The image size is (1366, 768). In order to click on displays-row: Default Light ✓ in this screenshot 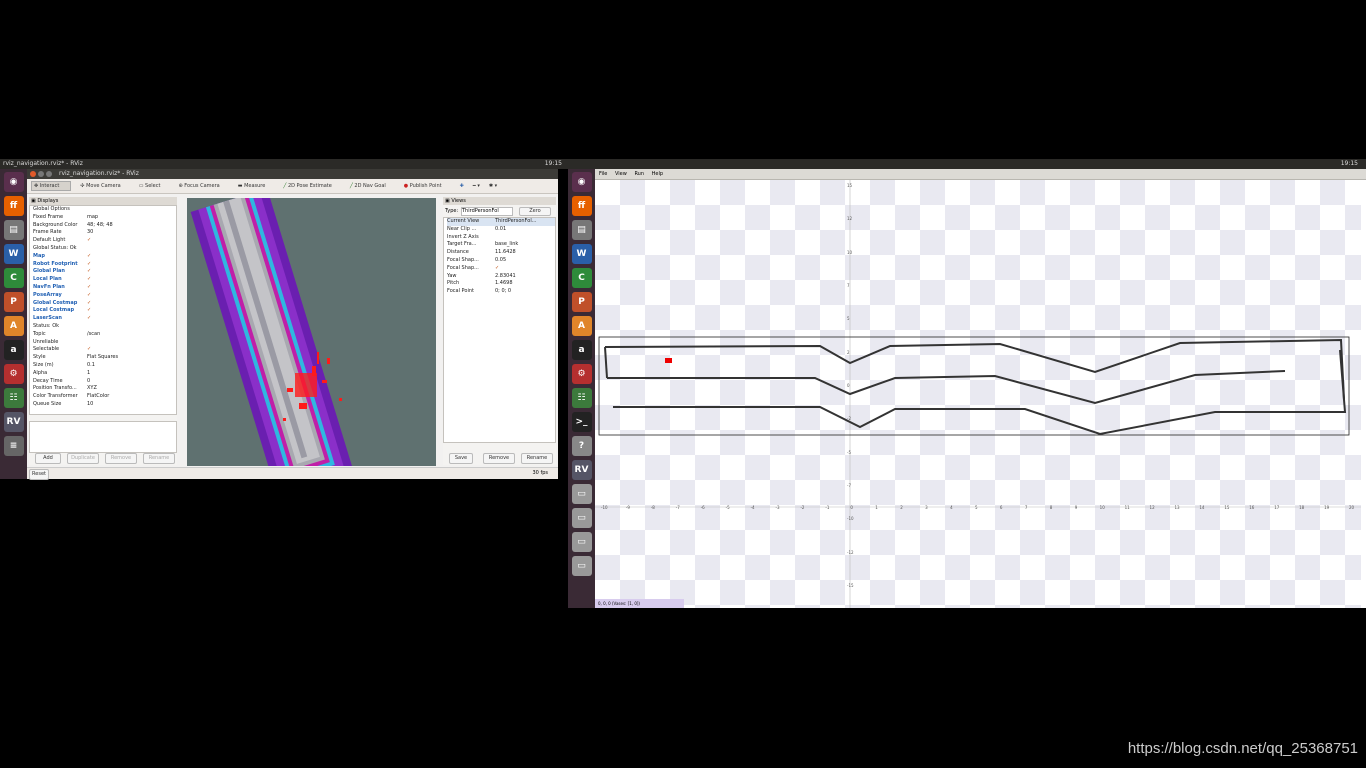, I will do `click(104, 241)`.